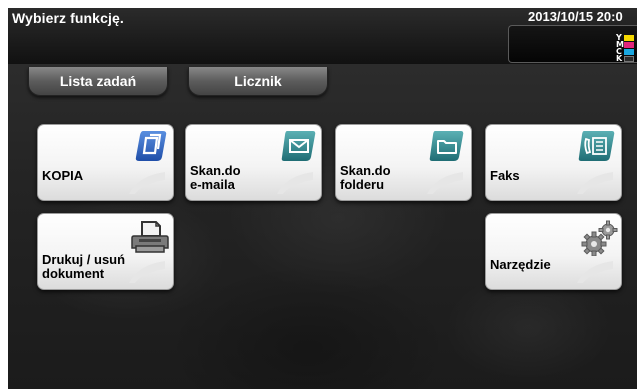  What do you see at coordinates (298, 146) in the screenshot?
I see `envelope-icon` at bounding box center [298, 146].